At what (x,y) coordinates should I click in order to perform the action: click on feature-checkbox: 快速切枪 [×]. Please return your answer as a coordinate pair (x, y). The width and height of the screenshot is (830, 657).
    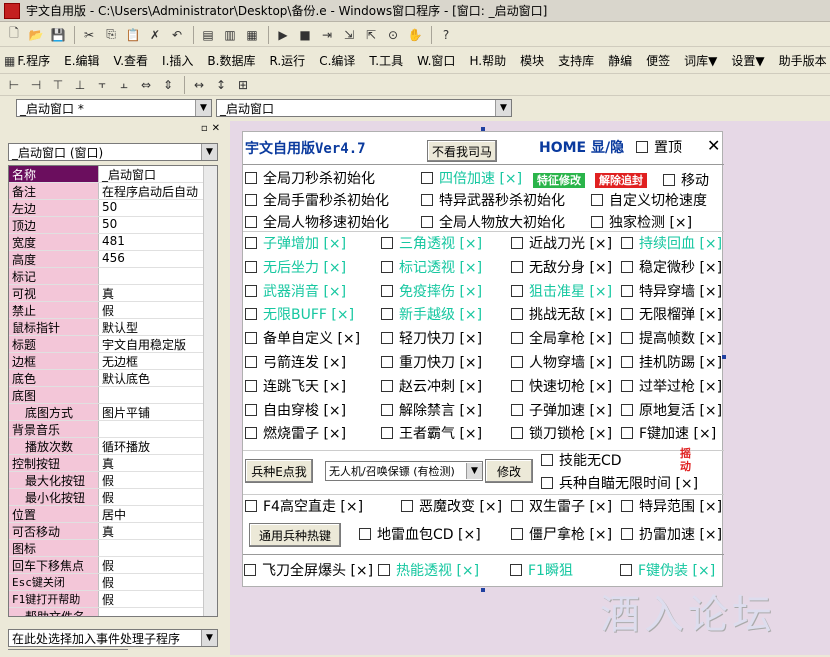
    Looking at the image, I should click on (561, 387).